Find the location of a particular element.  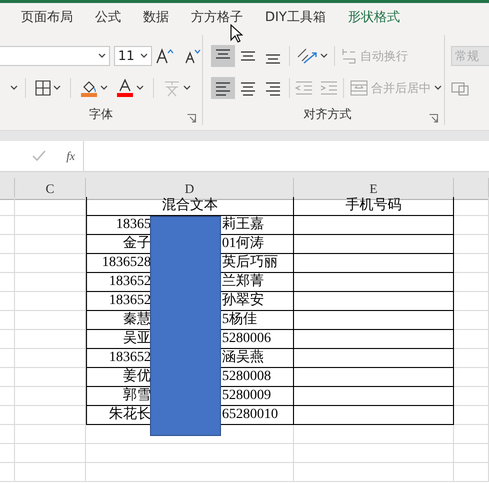

cell-text: 英后巧丽 is located at coordinates (250, 263).